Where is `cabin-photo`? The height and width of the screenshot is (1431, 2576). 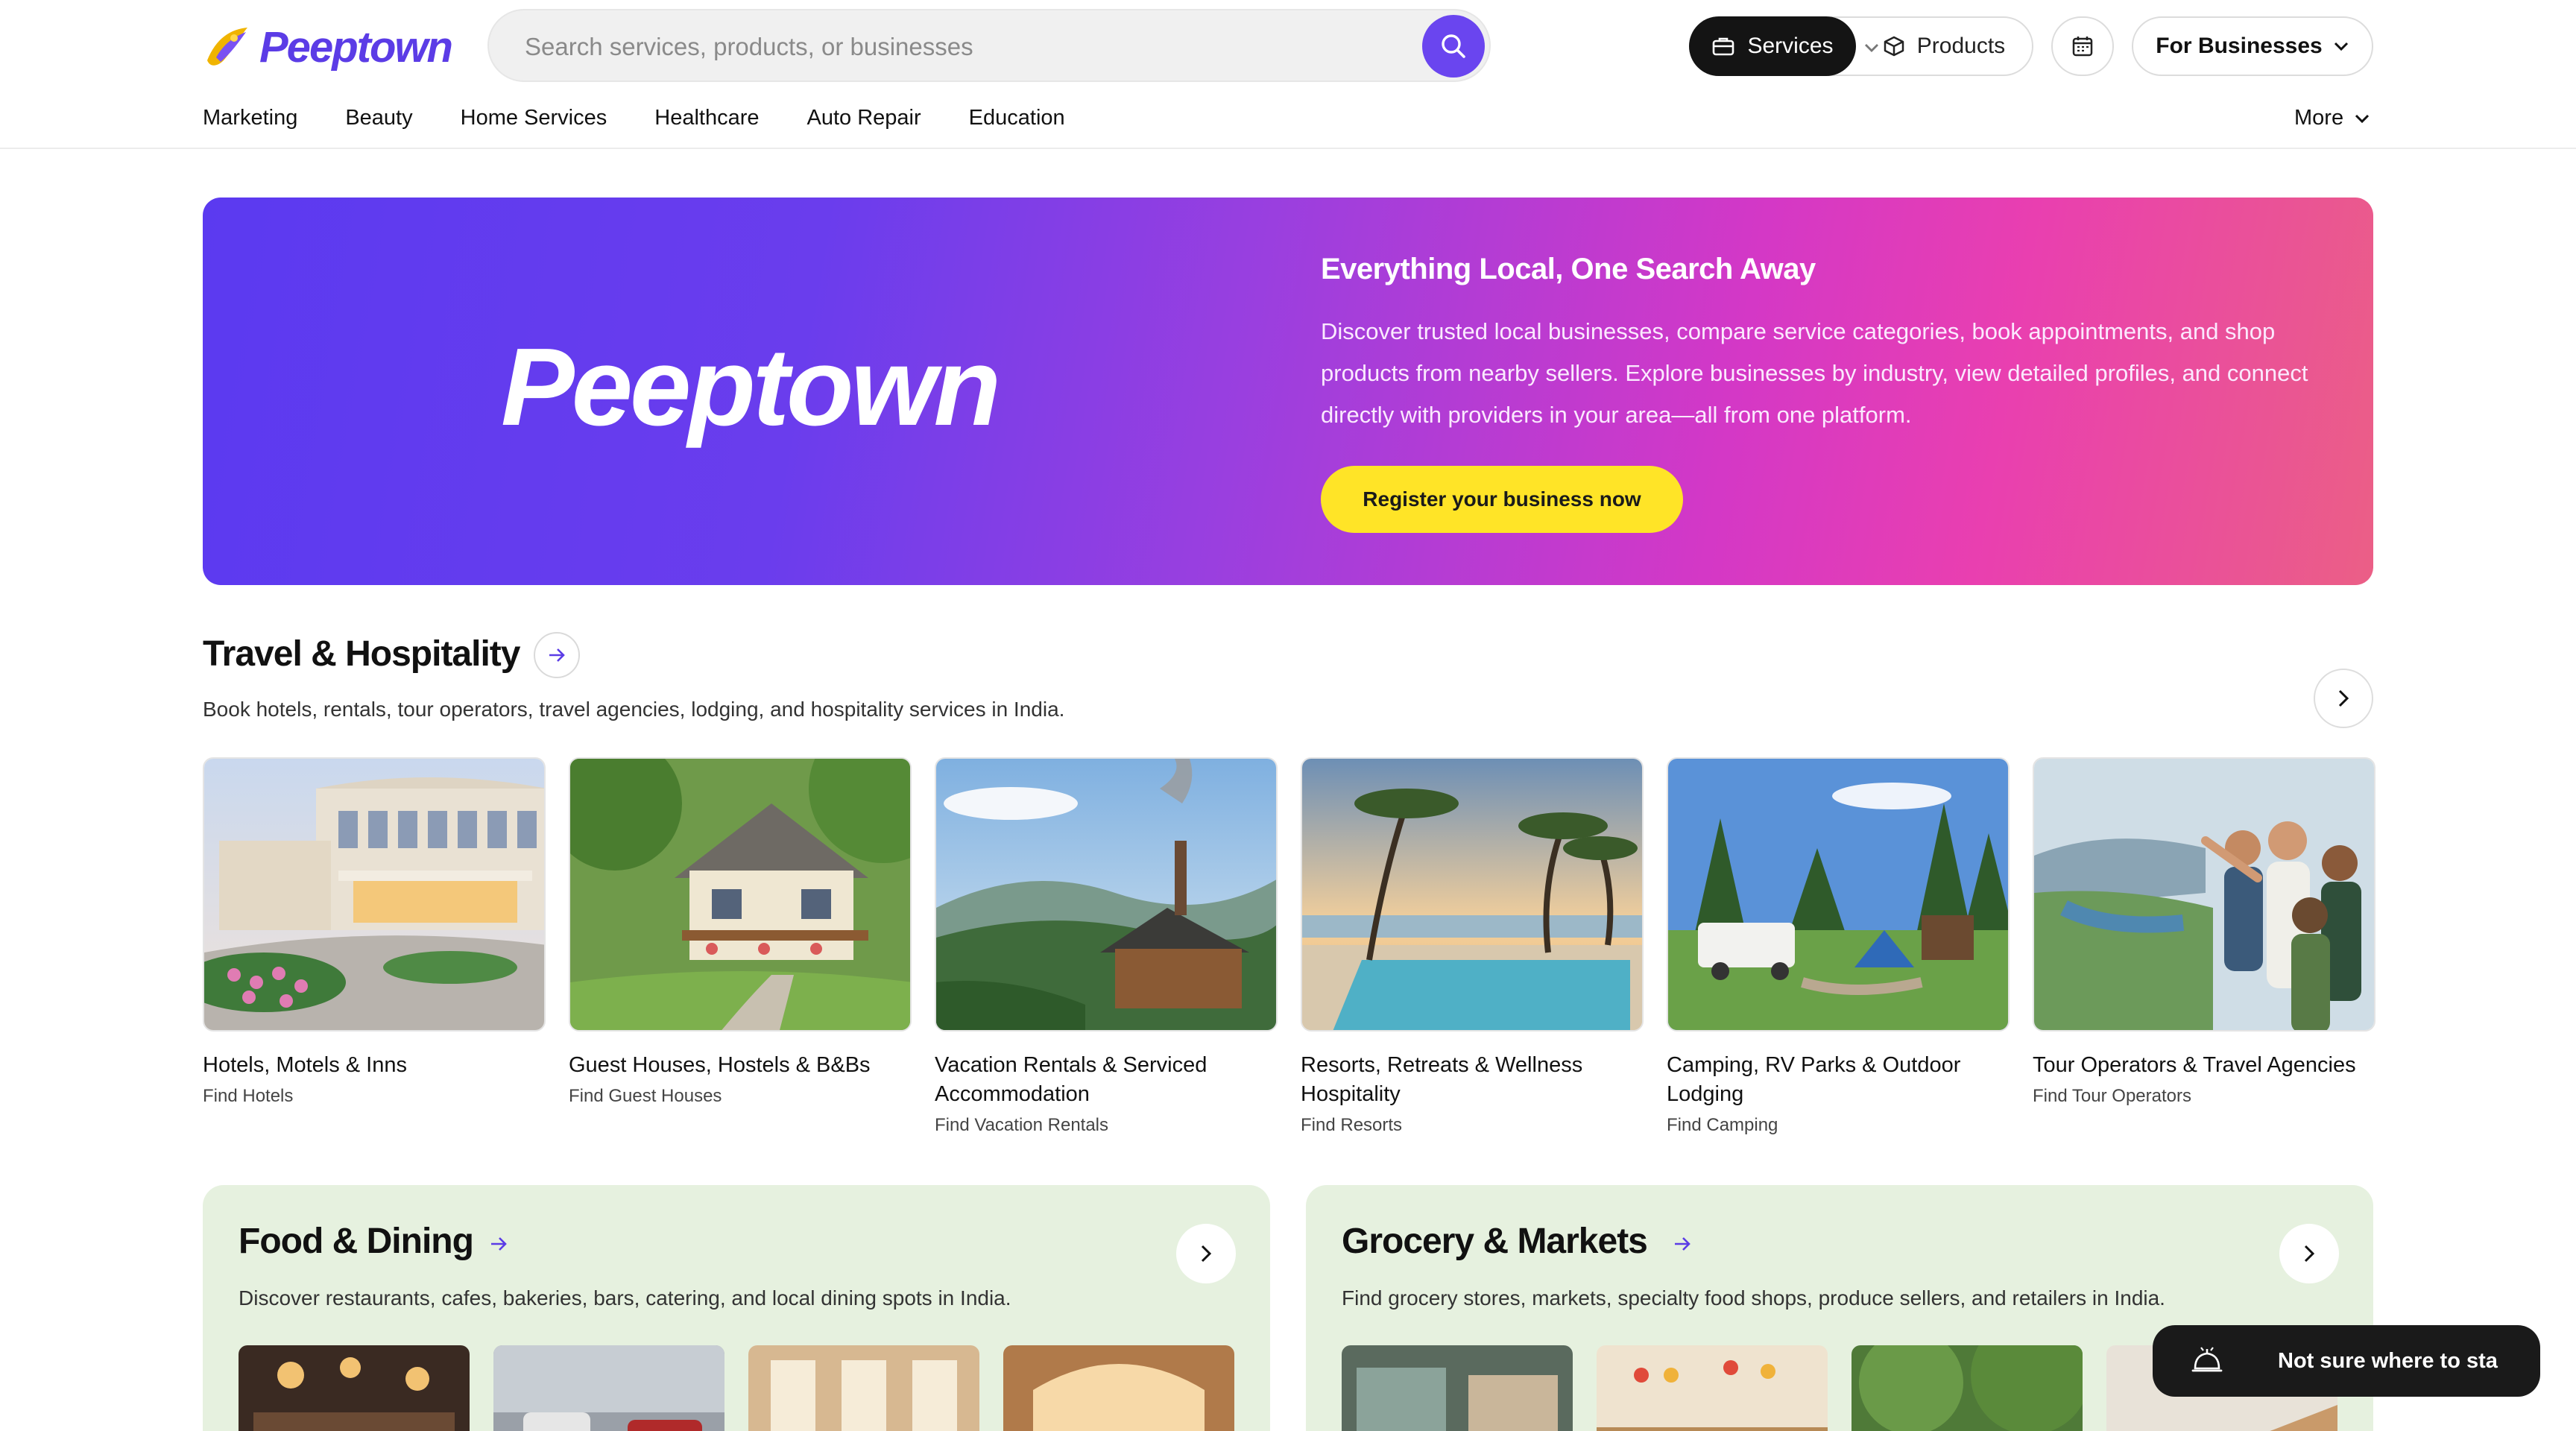
cabin-photo is located at coordinates (1106, 895).